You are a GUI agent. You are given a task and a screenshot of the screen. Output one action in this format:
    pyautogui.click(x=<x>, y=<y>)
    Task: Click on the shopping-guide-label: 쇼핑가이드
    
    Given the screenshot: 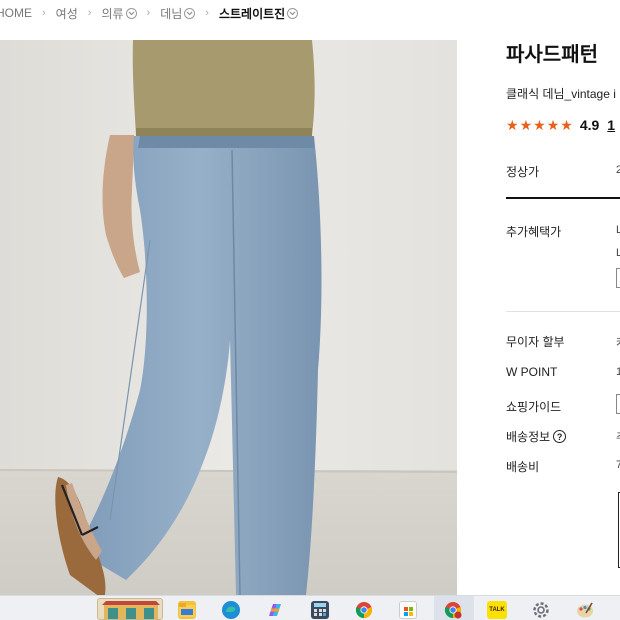 What is the action you would take?
    pyautogui.click(x=534, y=407)
    